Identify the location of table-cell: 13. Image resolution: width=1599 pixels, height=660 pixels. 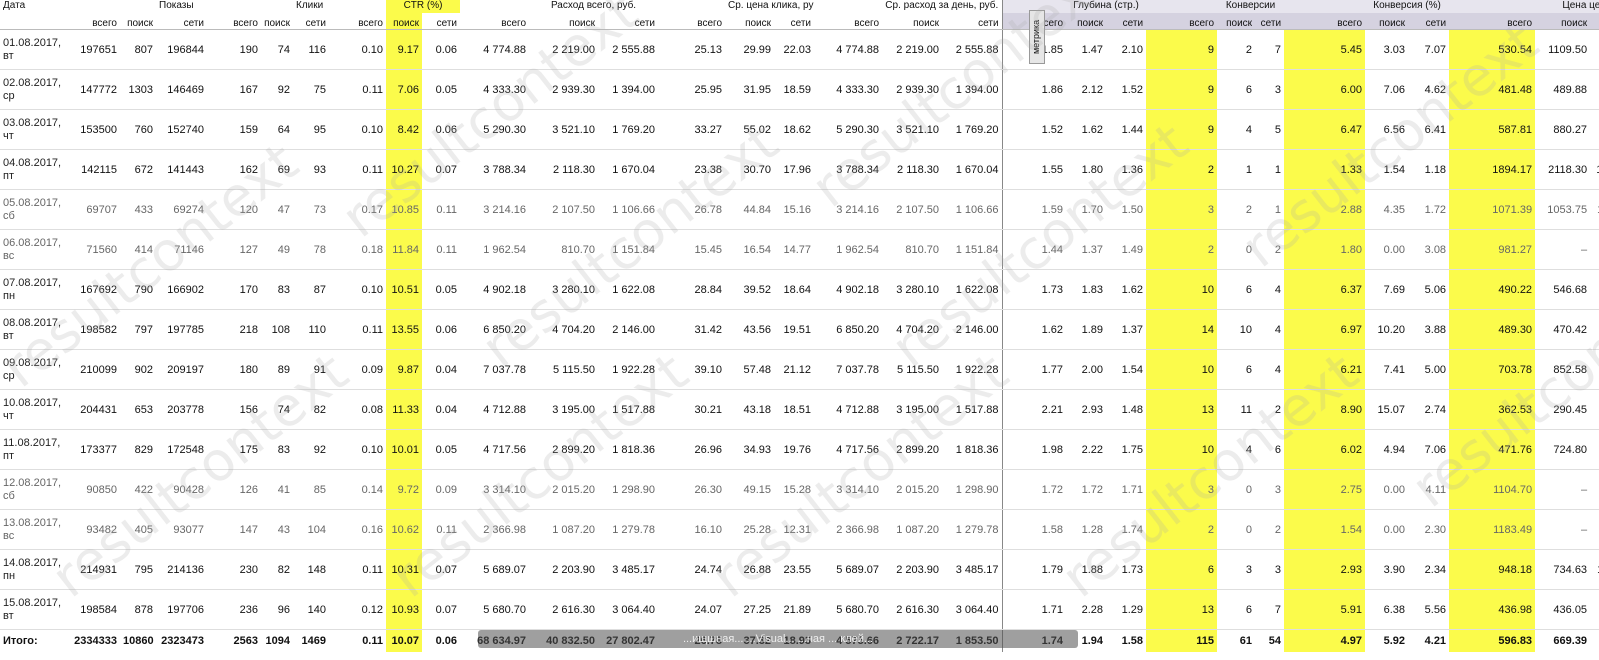
(1182, 409).